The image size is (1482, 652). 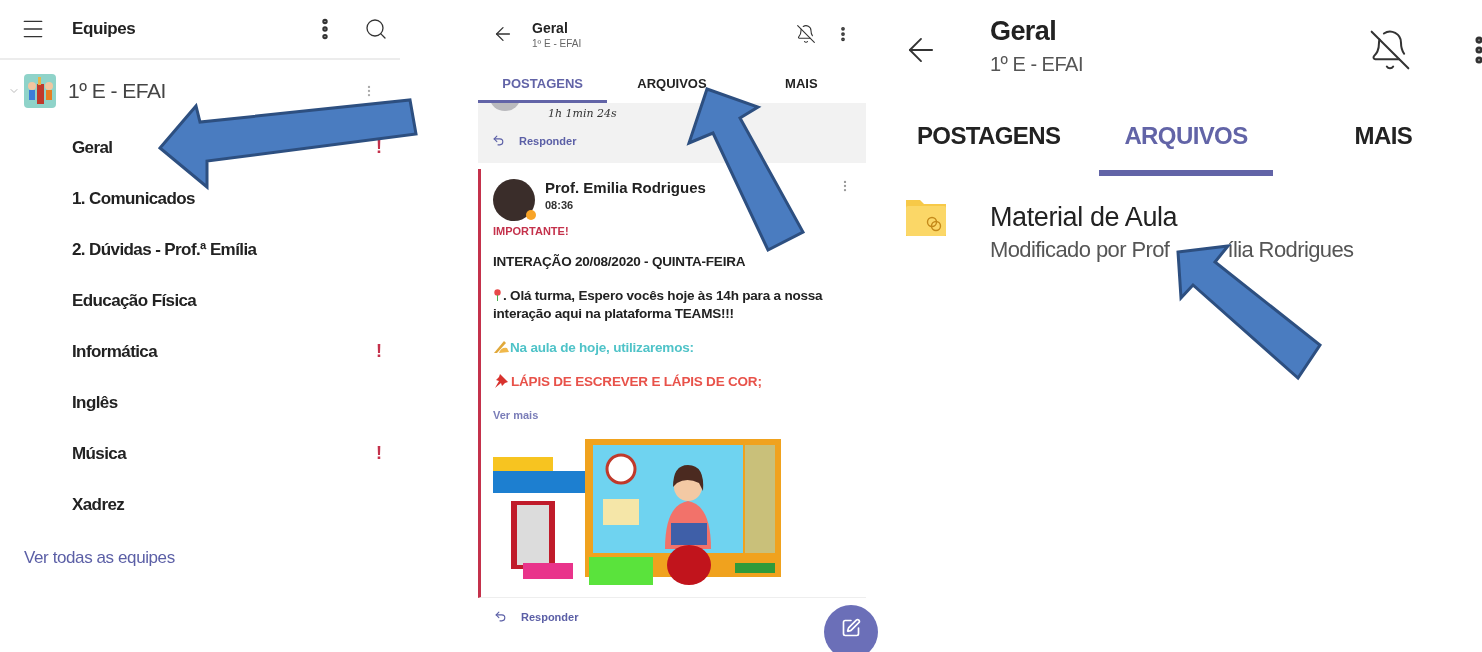 I want to click on post-text: LÁPIS DE ESCREVER E LÁPIS DE COR;, so click(x=672, y=382).